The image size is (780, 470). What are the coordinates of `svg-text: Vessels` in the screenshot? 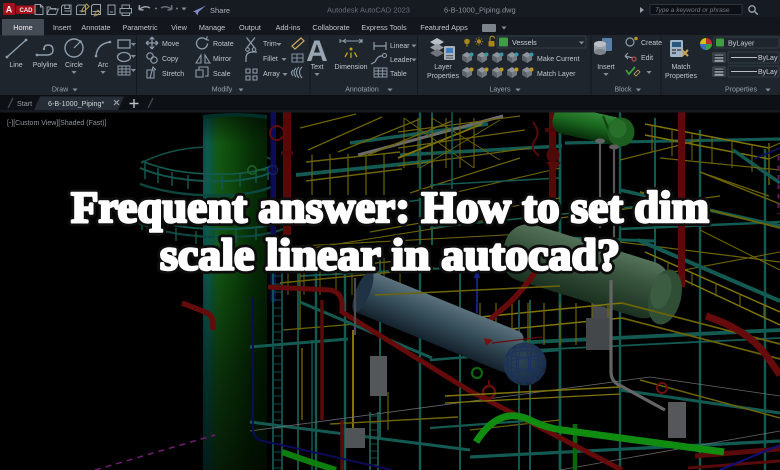 It's located at (524, 42).